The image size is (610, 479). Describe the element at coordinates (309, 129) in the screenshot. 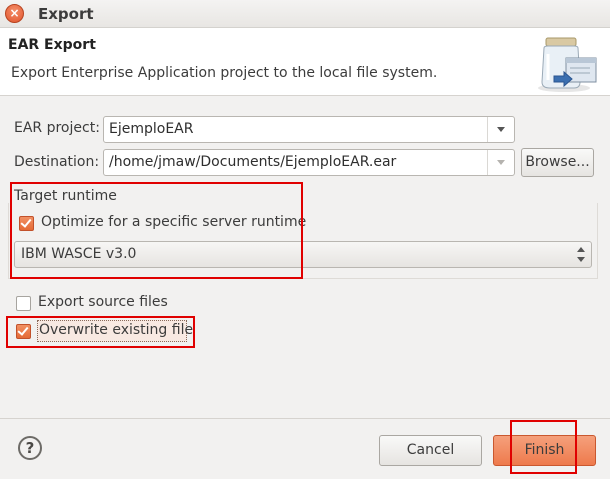

I see `ear-project-combo: EjemploEAR` at that location.